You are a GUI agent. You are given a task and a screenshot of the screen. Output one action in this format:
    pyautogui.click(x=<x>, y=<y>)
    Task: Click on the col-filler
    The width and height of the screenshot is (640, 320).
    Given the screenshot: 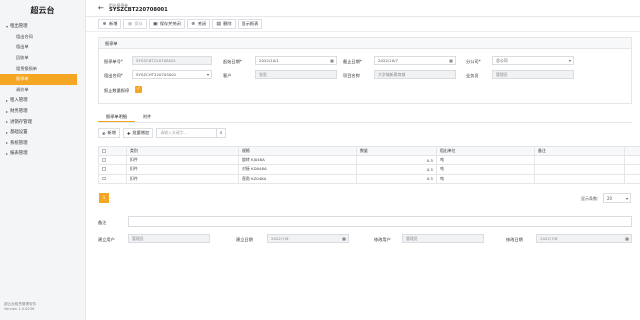 What is the action you would take?
    pyautogui.click(x=632, y=151)
    